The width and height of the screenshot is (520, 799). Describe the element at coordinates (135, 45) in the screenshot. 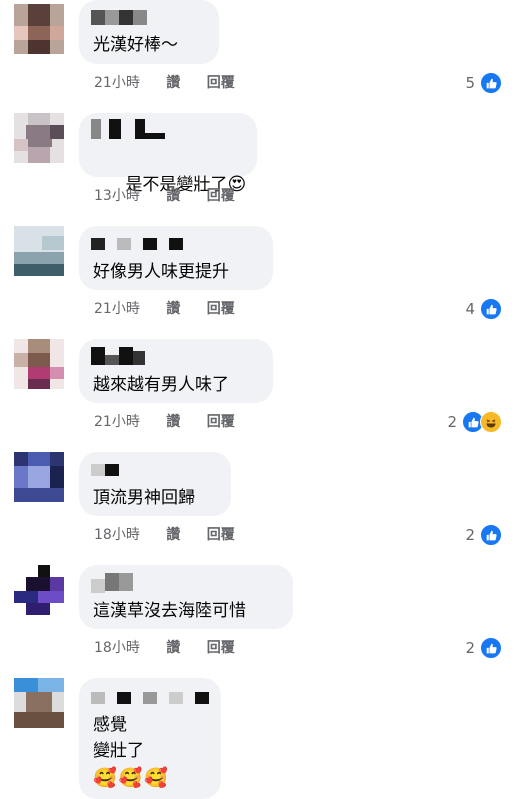

I see `comment-text: 光漢好棒～` at that location.